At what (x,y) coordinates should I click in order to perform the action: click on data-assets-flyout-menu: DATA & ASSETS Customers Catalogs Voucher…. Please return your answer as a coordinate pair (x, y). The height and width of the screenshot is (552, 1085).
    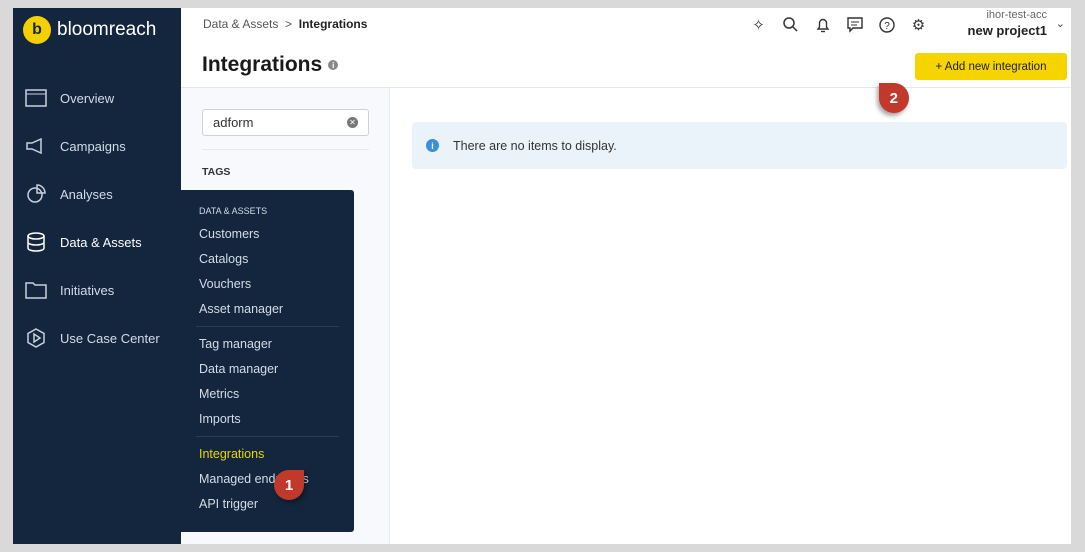
    Looking at the image, I should click on (267, 361).